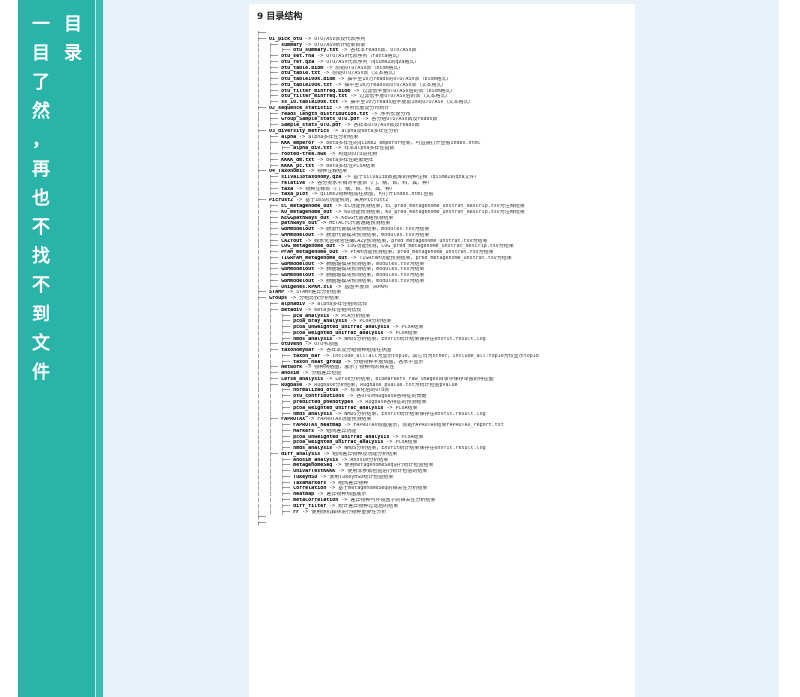  What do you see at coordinates (358, 155) in the screenshot?
I see `tree-item-description: 构建的OTU进化树` at bounding box center [358, 155].